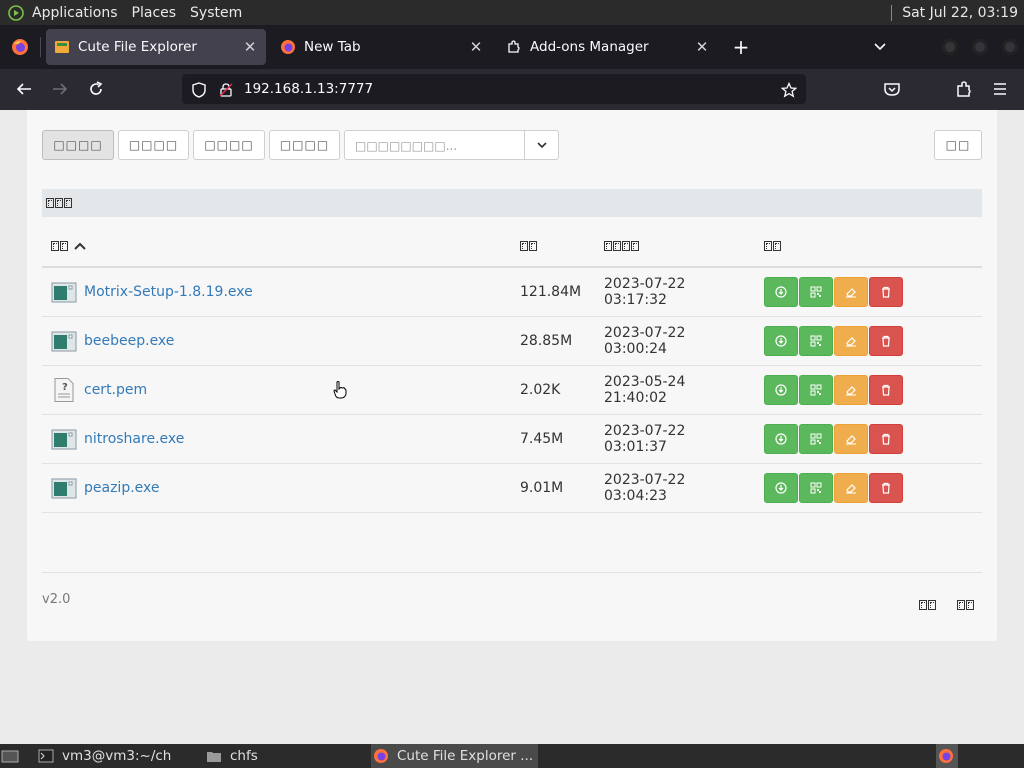 The height and width of the screenshot is (768, 1024). What do you see at coordinates (1010, 47) in the screenshot?
I see `close-window-button` at bounding box center [1010, 47].